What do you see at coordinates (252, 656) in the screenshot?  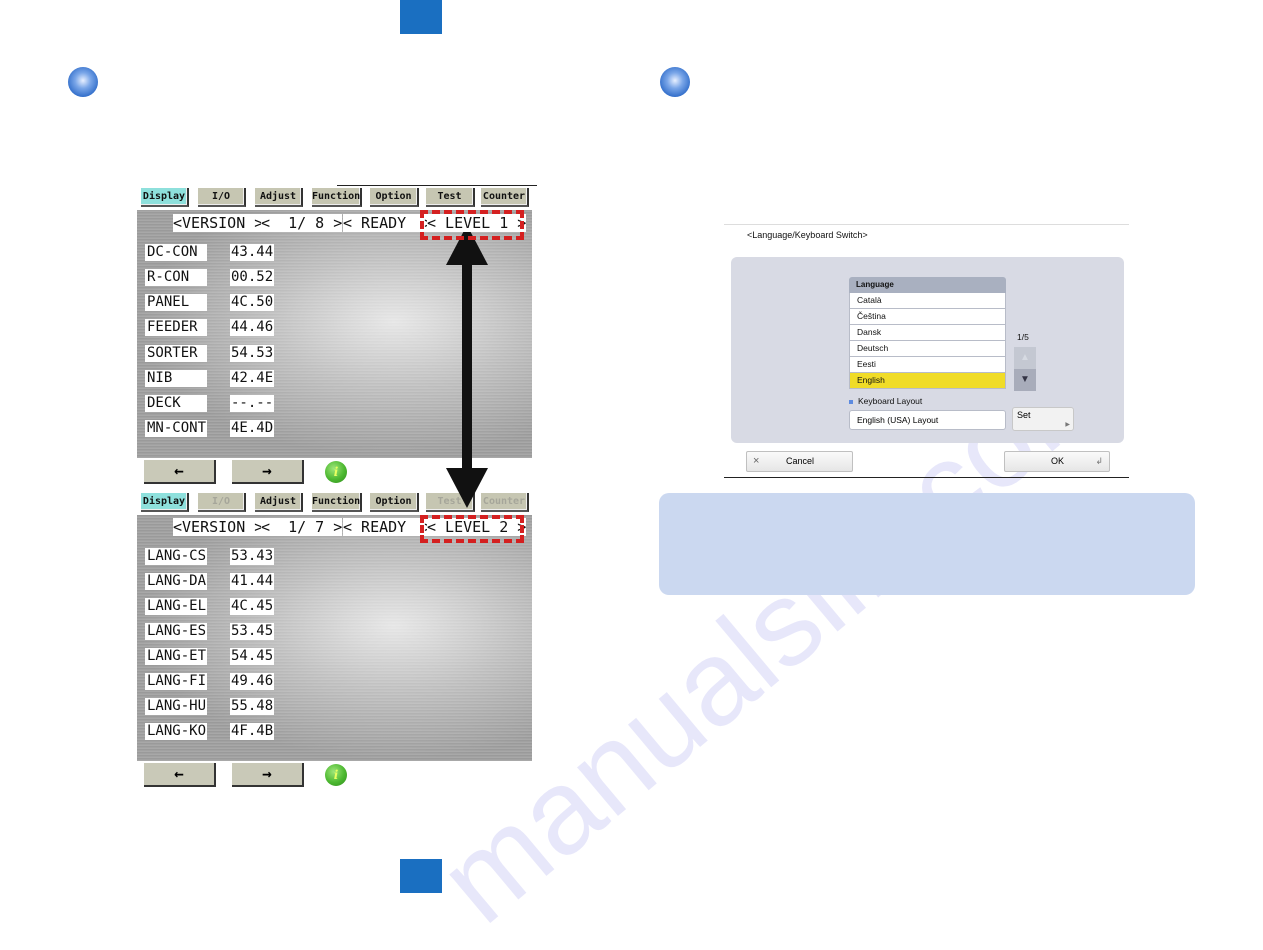 I see `row-value: 54.45` at bounding box center [252, 656].